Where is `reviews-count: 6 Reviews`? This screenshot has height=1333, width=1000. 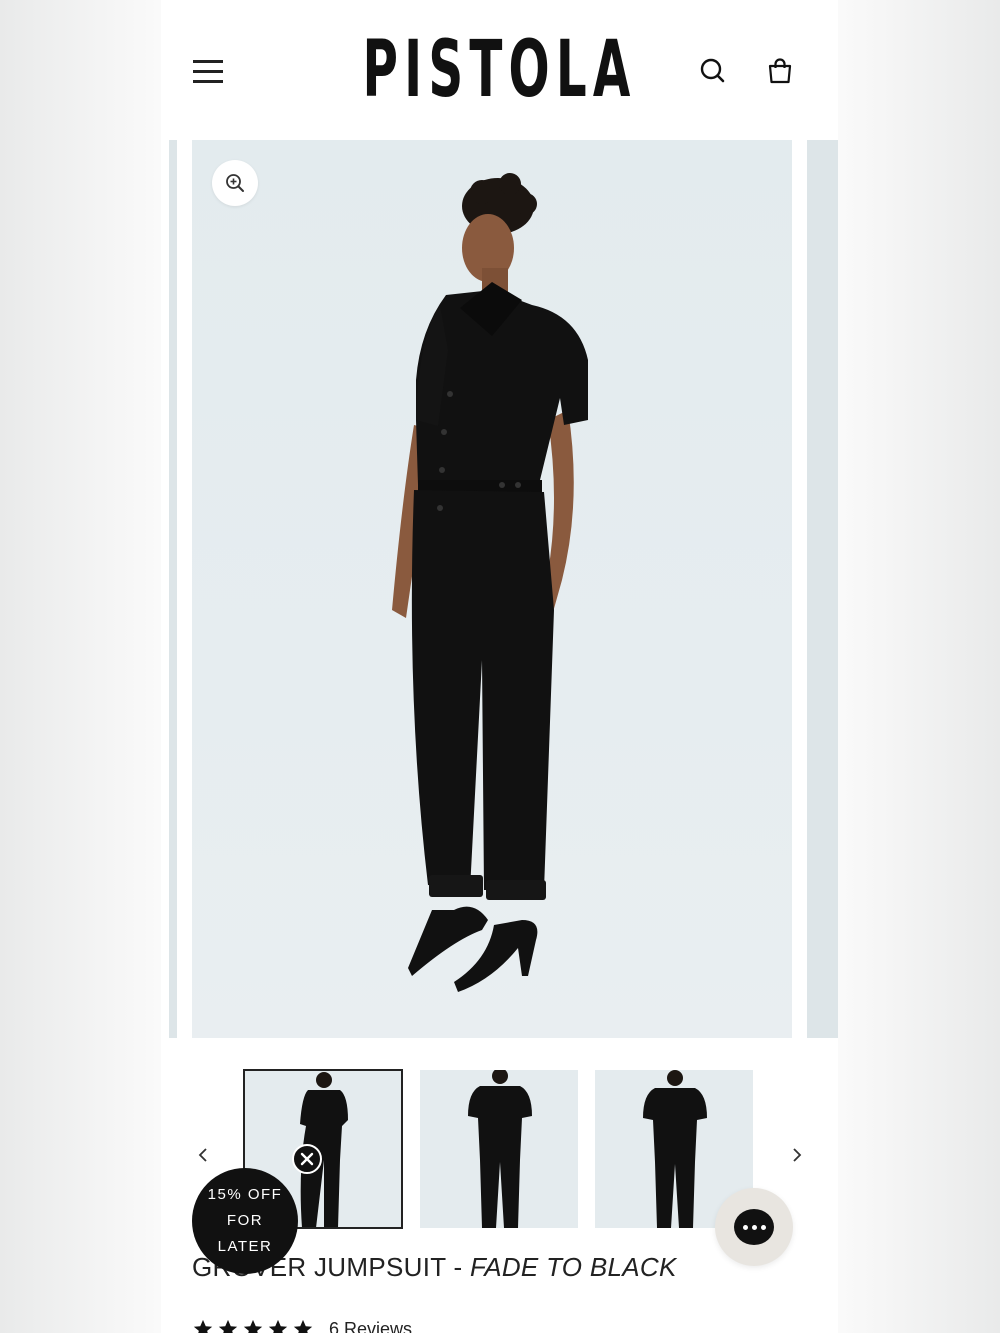
reviews-count: 6 Reviews is located at coordinates (370, 1326).